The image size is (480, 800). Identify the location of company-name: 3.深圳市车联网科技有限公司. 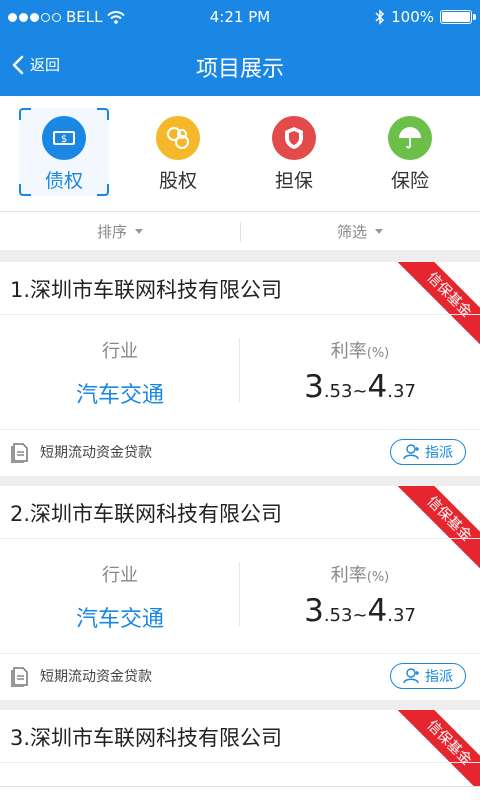
(146, 738).